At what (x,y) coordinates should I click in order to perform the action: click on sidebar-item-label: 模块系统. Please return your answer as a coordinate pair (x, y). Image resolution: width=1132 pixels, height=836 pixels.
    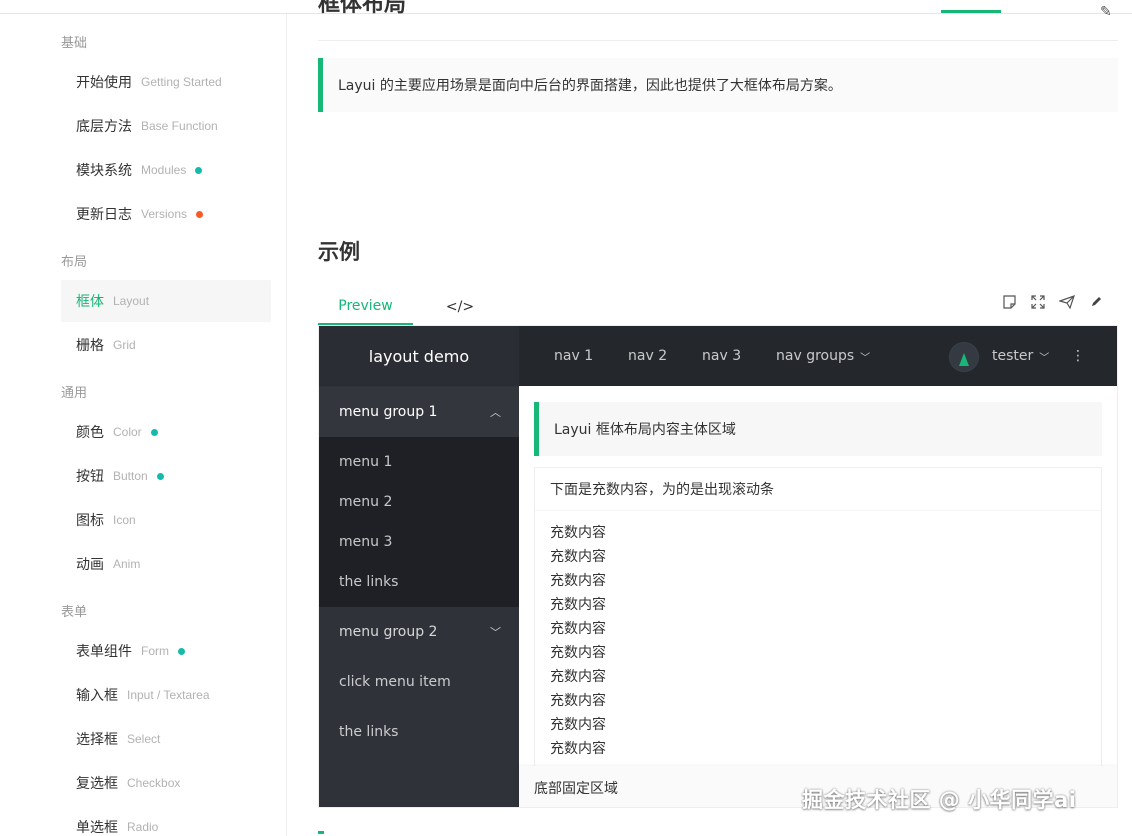
    Looking at the image, I should click on (104, 171).